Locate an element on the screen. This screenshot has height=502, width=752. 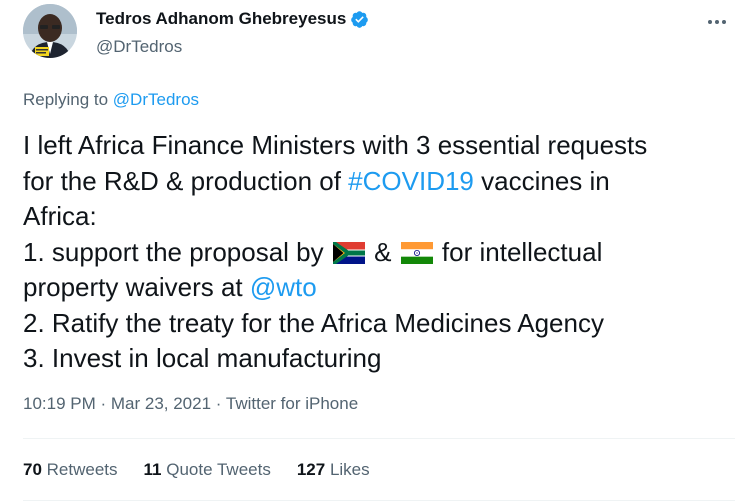
replying-prefix: Replying to is located at coordinates (66, 99).